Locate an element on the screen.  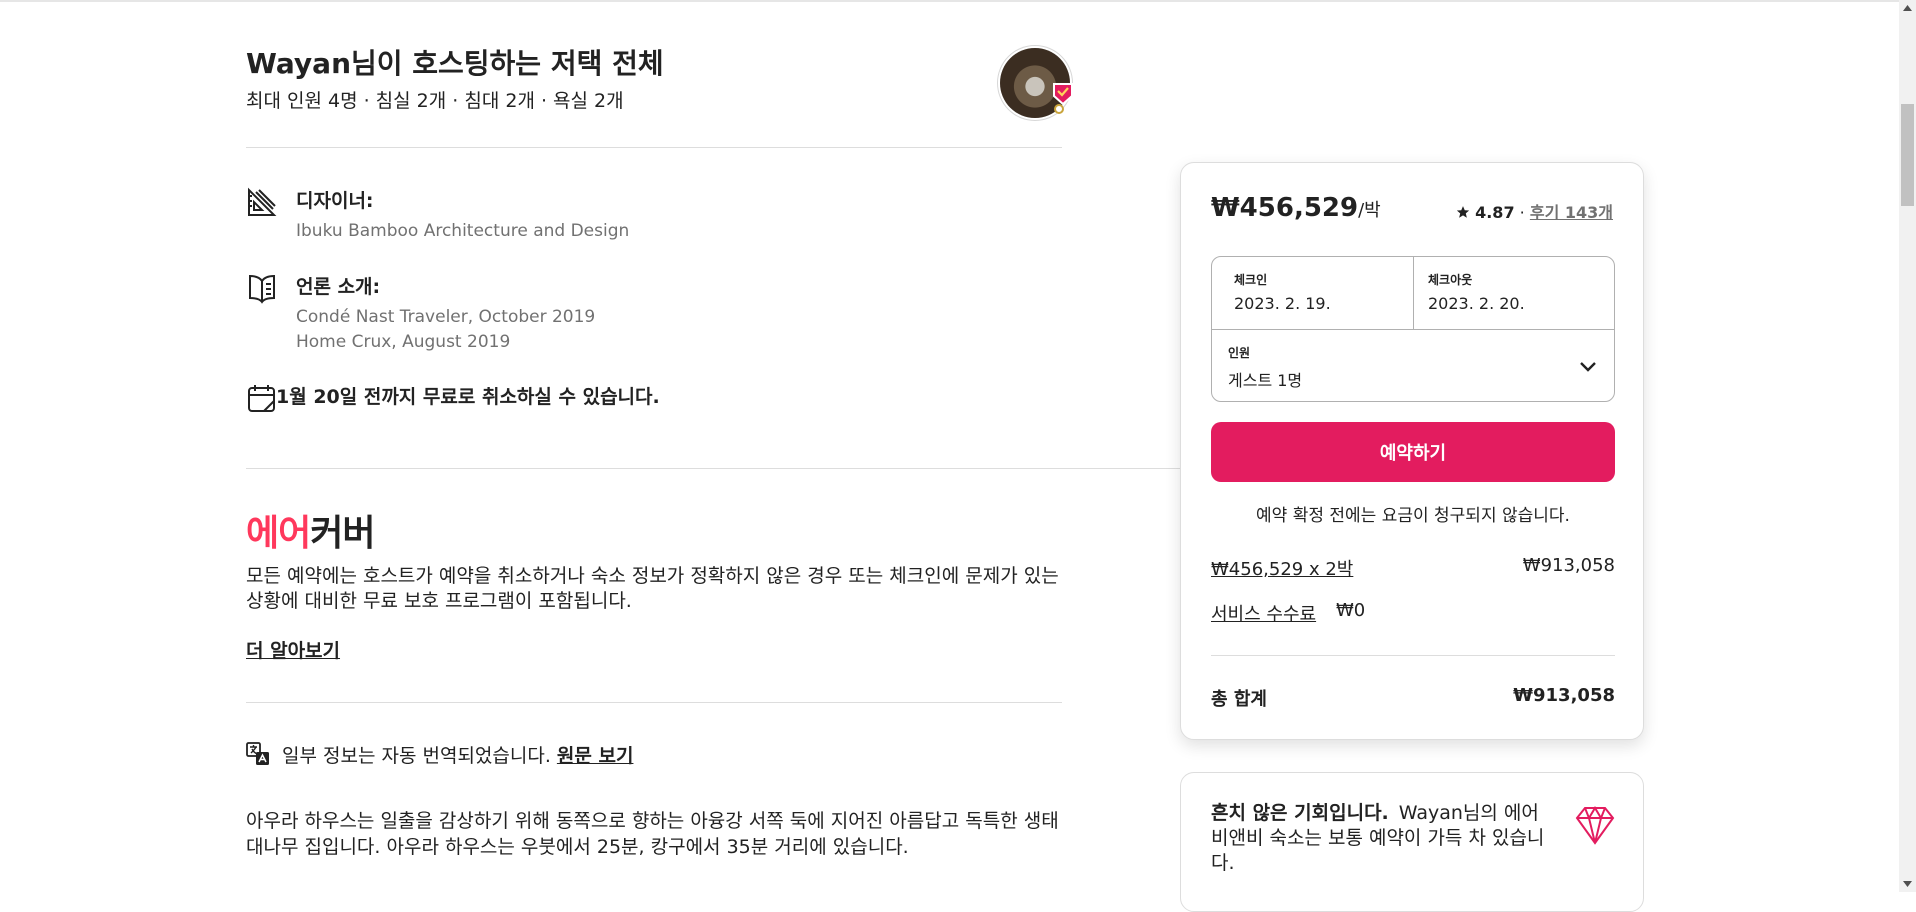
top-divider is located at coordinates (949, 1).